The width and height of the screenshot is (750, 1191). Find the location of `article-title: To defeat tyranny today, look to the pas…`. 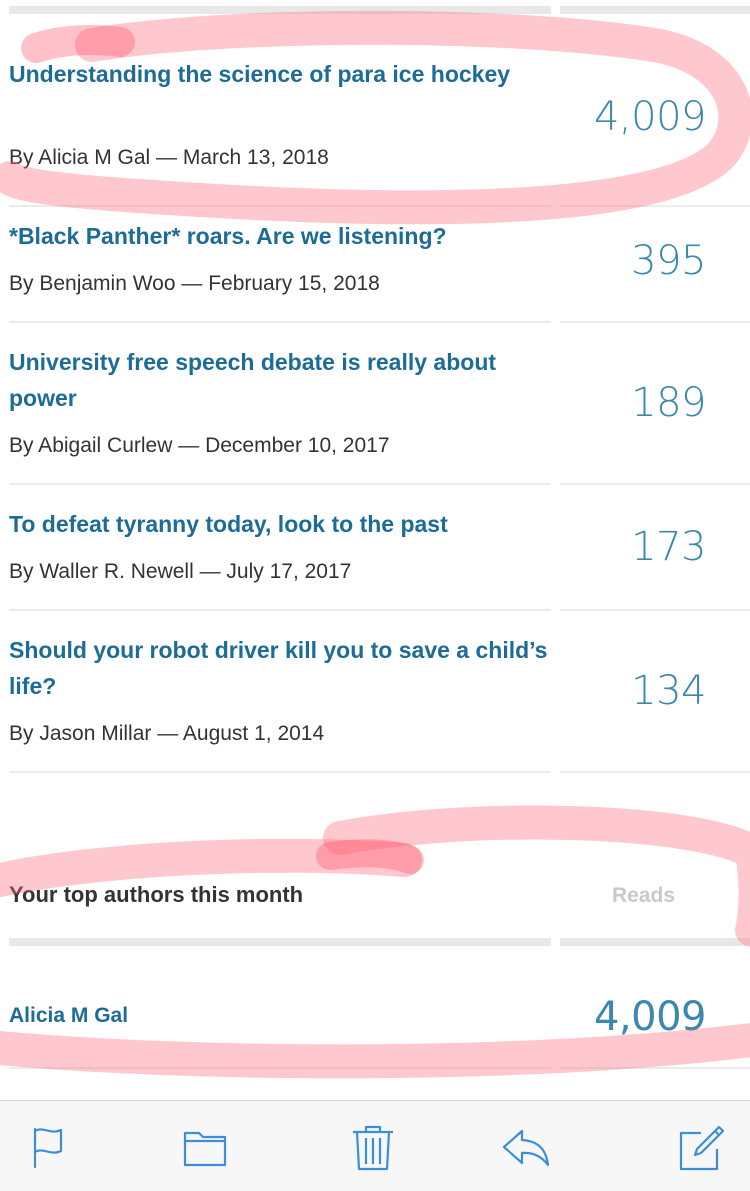

article-title: To defeat tyranny today, look to the pas… is located at coordinates (279, 524).